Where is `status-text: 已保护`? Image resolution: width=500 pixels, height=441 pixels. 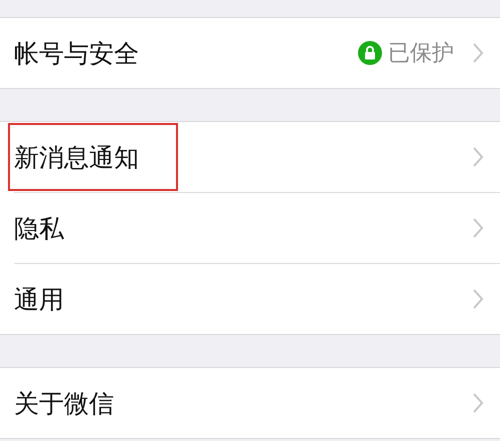
status-text: 已保护 is located at coordinates (421, 54).